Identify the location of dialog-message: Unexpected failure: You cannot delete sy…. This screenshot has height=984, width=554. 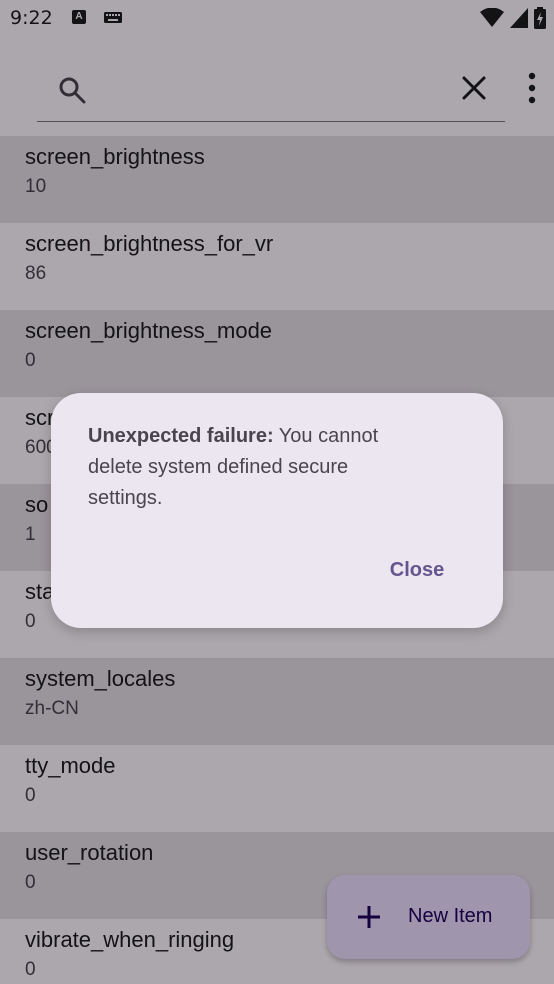
(258, 467).